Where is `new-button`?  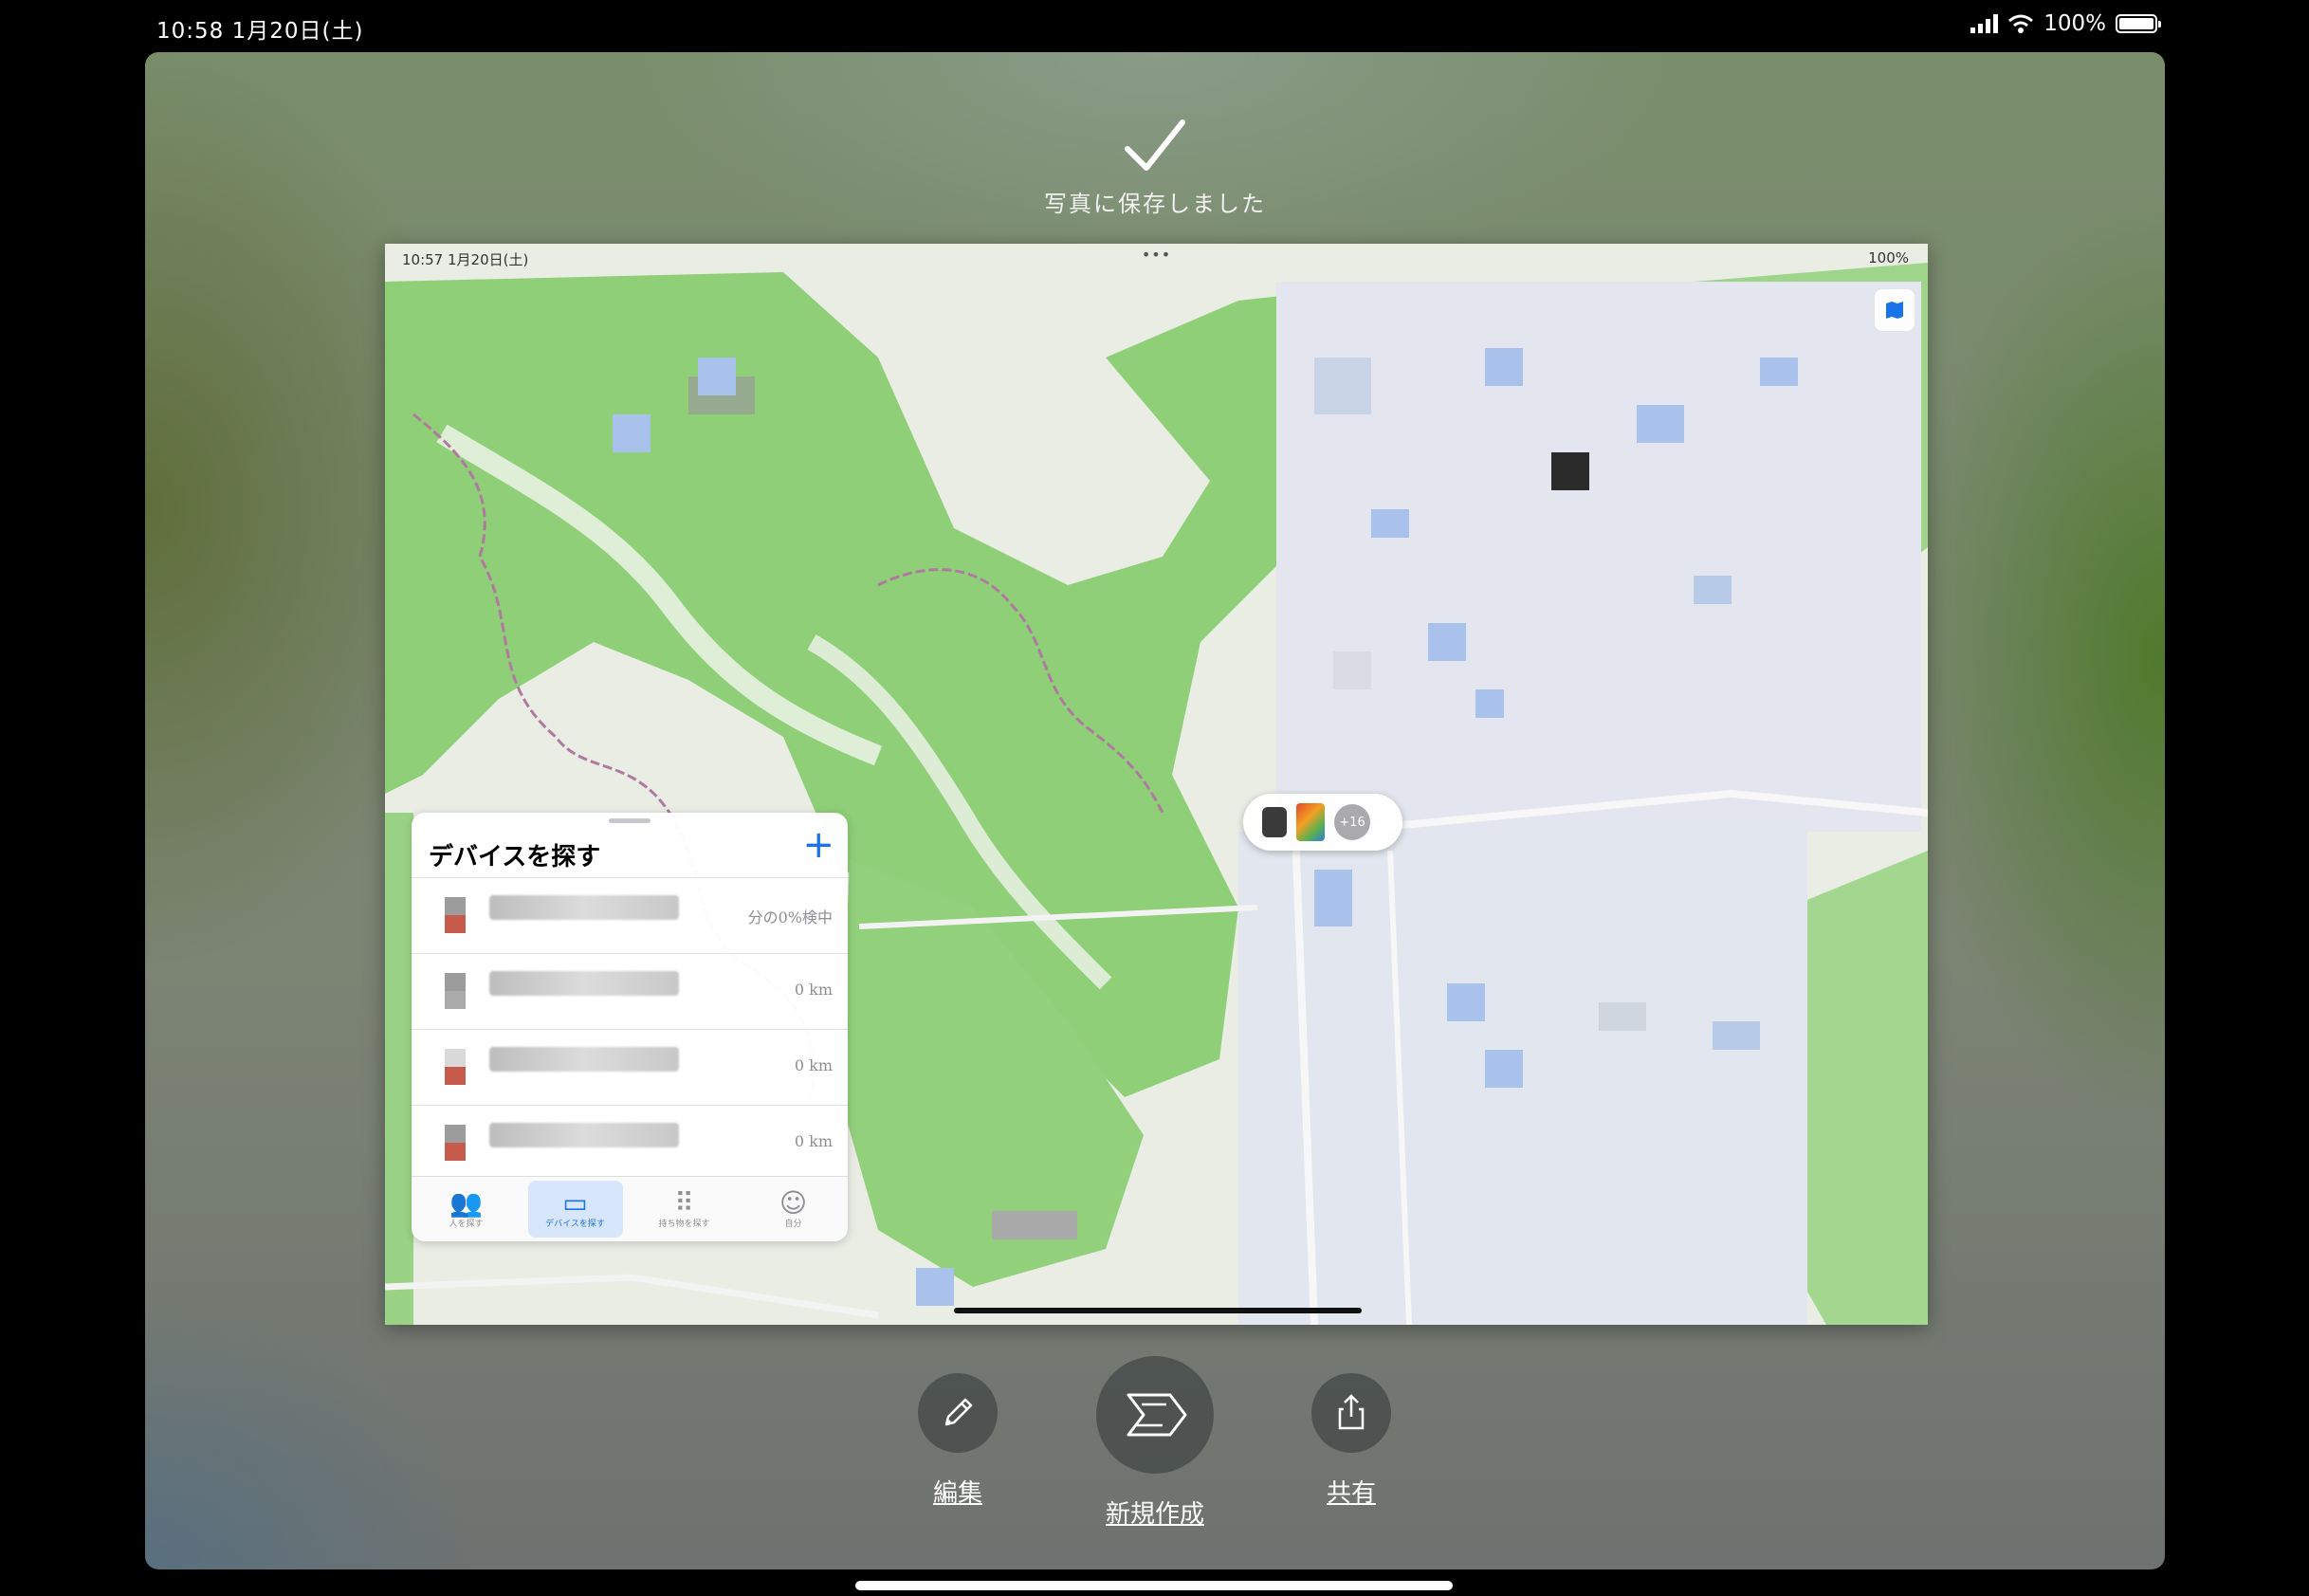
new-button is located at coordinates (1155, 1415).